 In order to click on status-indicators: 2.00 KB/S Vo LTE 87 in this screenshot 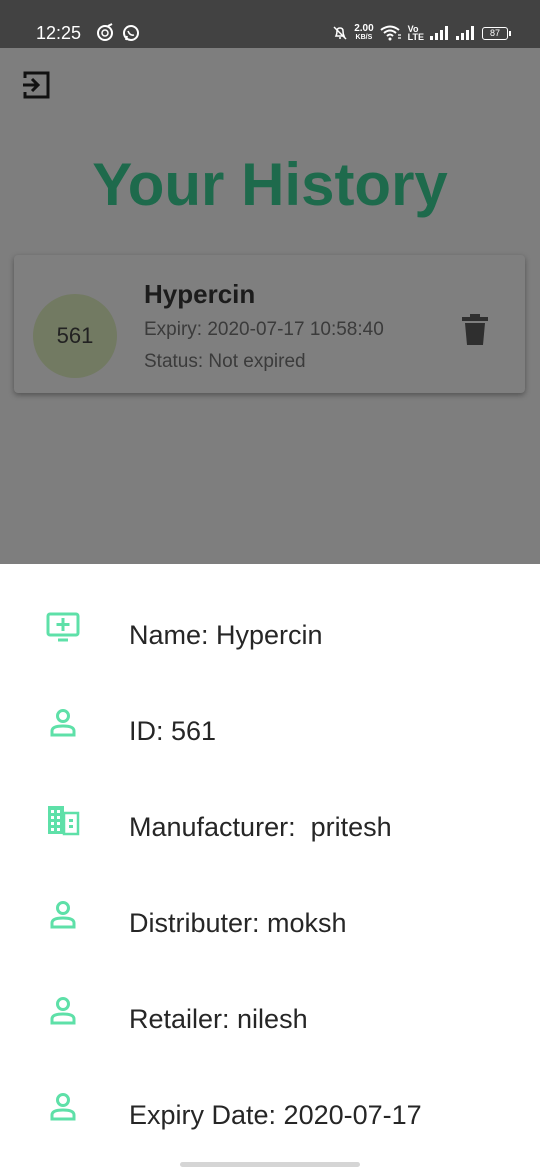, I will do `click(421, 33)`.